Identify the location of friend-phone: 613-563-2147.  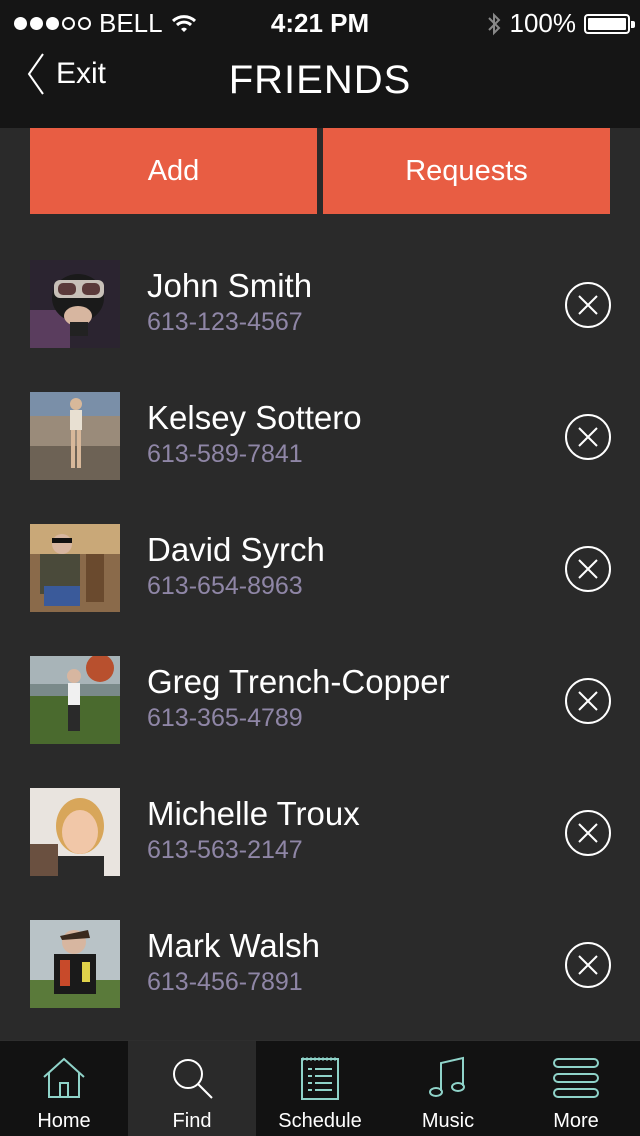
(225, 850).